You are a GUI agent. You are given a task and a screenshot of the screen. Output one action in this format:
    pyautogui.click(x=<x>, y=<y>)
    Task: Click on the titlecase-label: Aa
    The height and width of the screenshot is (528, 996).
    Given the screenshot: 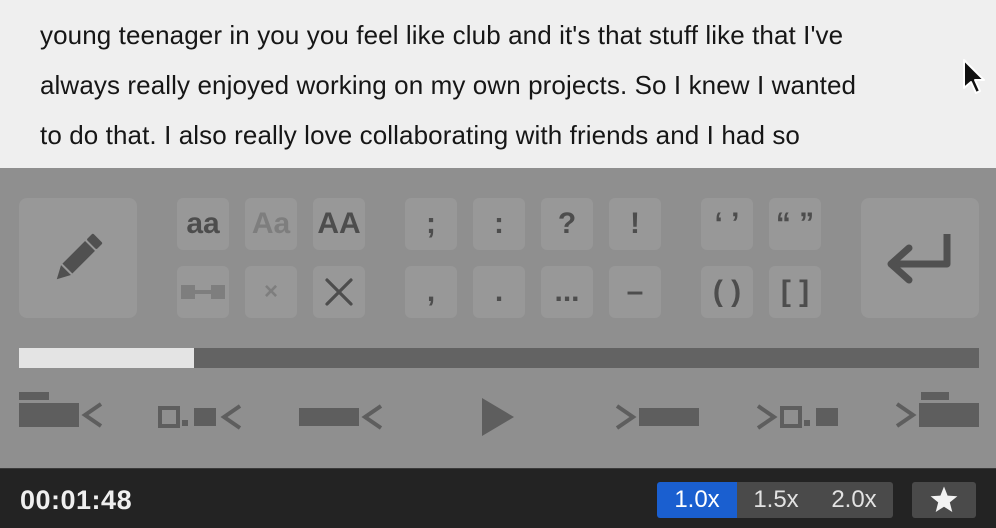 What is the action you would take?
    pyautogui.click(x=271, y=223)
    